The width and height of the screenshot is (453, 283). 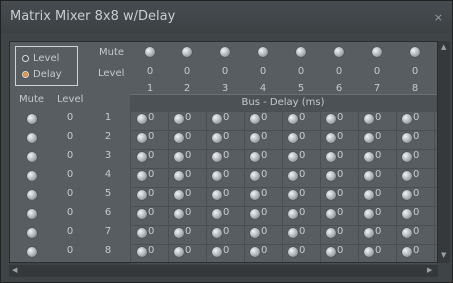 I want to click on title-bar: Matrix Mixer 8x8 w/Delay ×, so click(x=226, y=17).